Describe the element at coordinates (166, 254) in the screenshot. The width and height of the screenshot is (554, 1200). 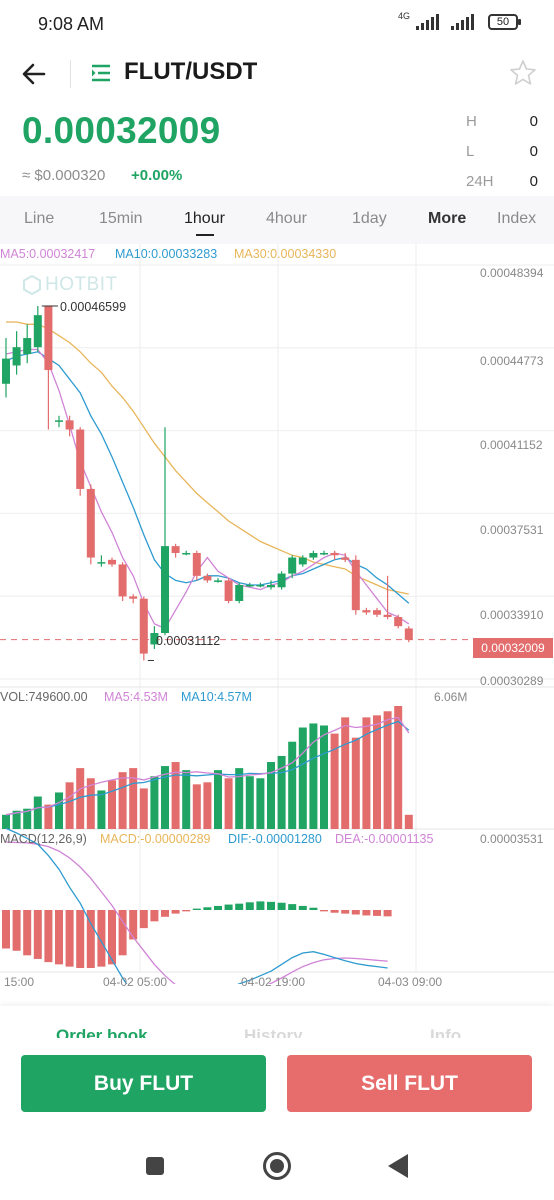
I see `ma10-label: MA10:0.00033283` at that location.